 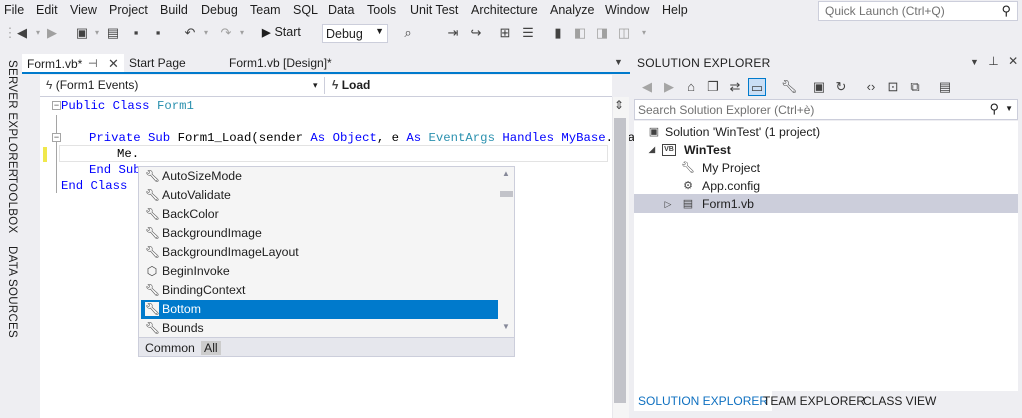 I want to click on object-dropdown: ϟ (Form1 Events), so click(x=92, y=85).